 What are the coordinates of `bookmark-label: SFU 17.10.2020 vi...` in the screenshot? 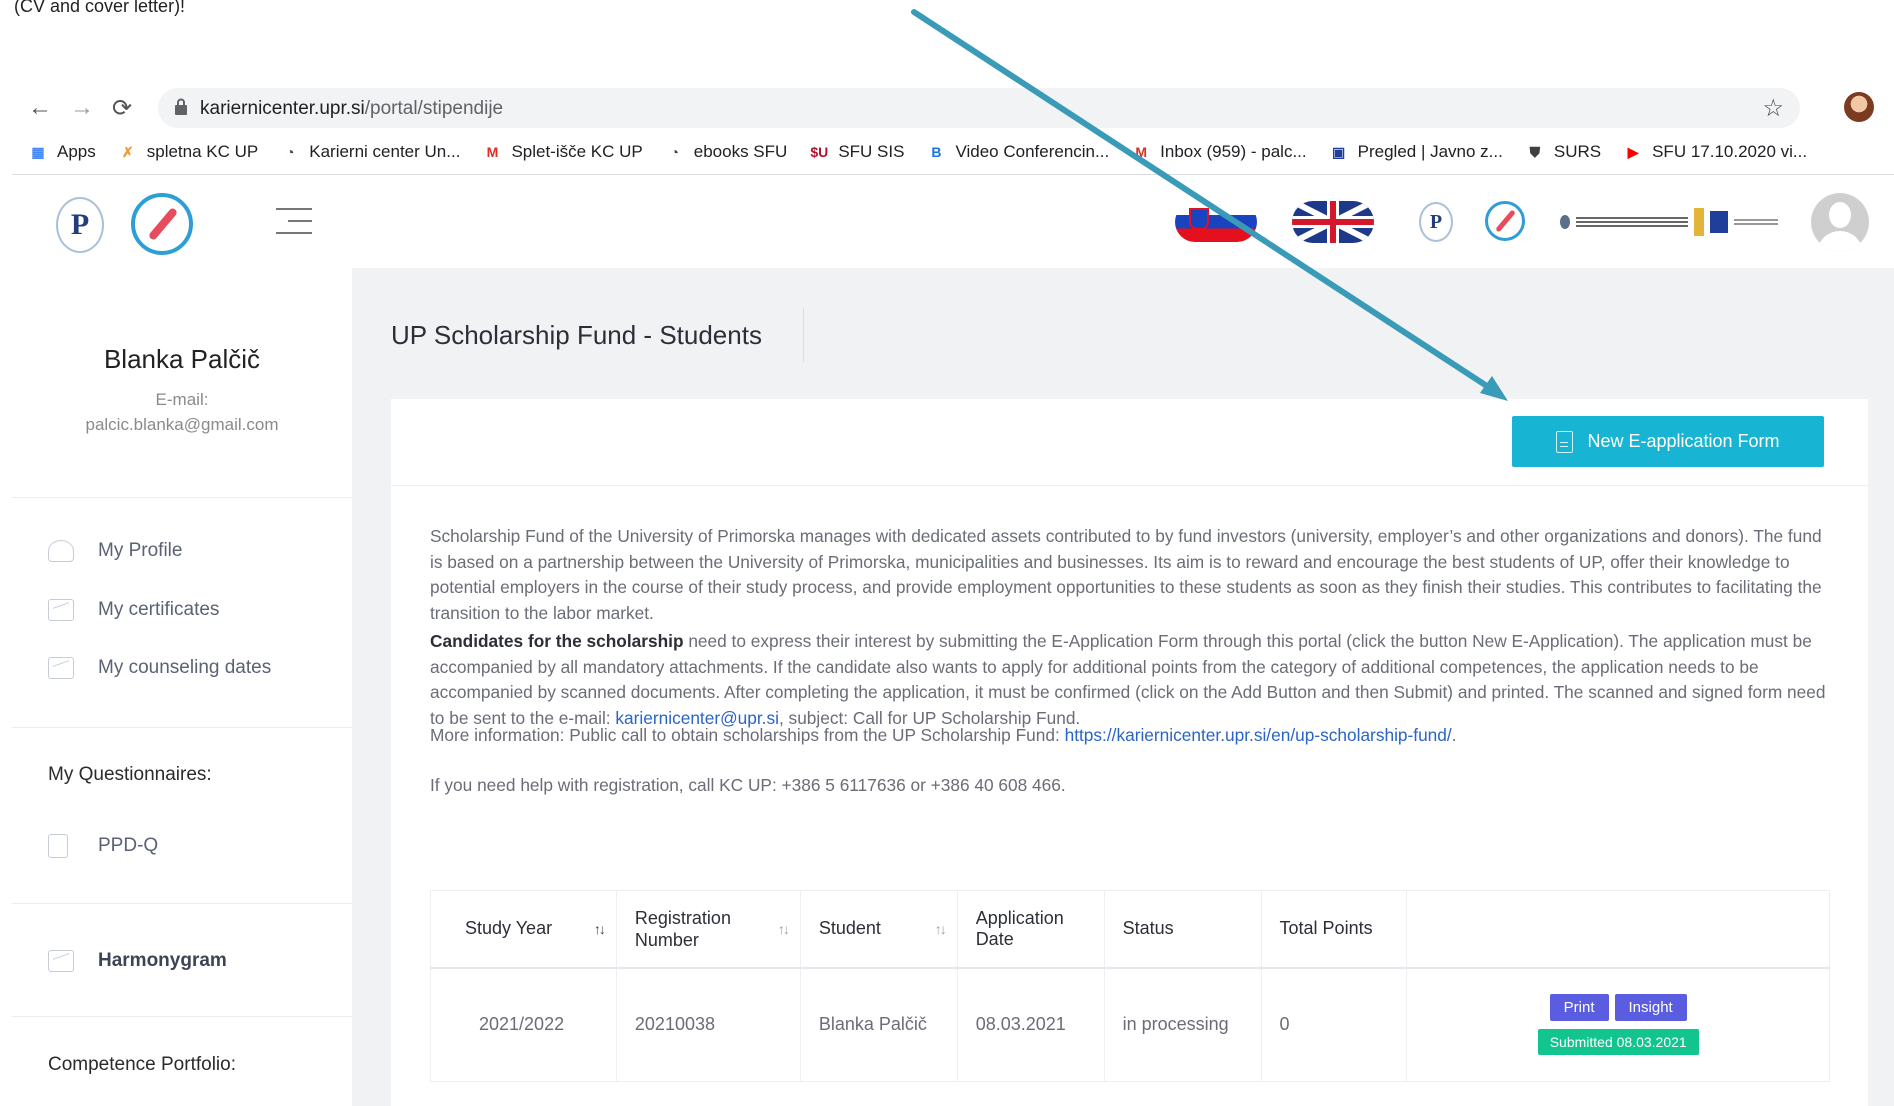 It's located at (1730, 151).